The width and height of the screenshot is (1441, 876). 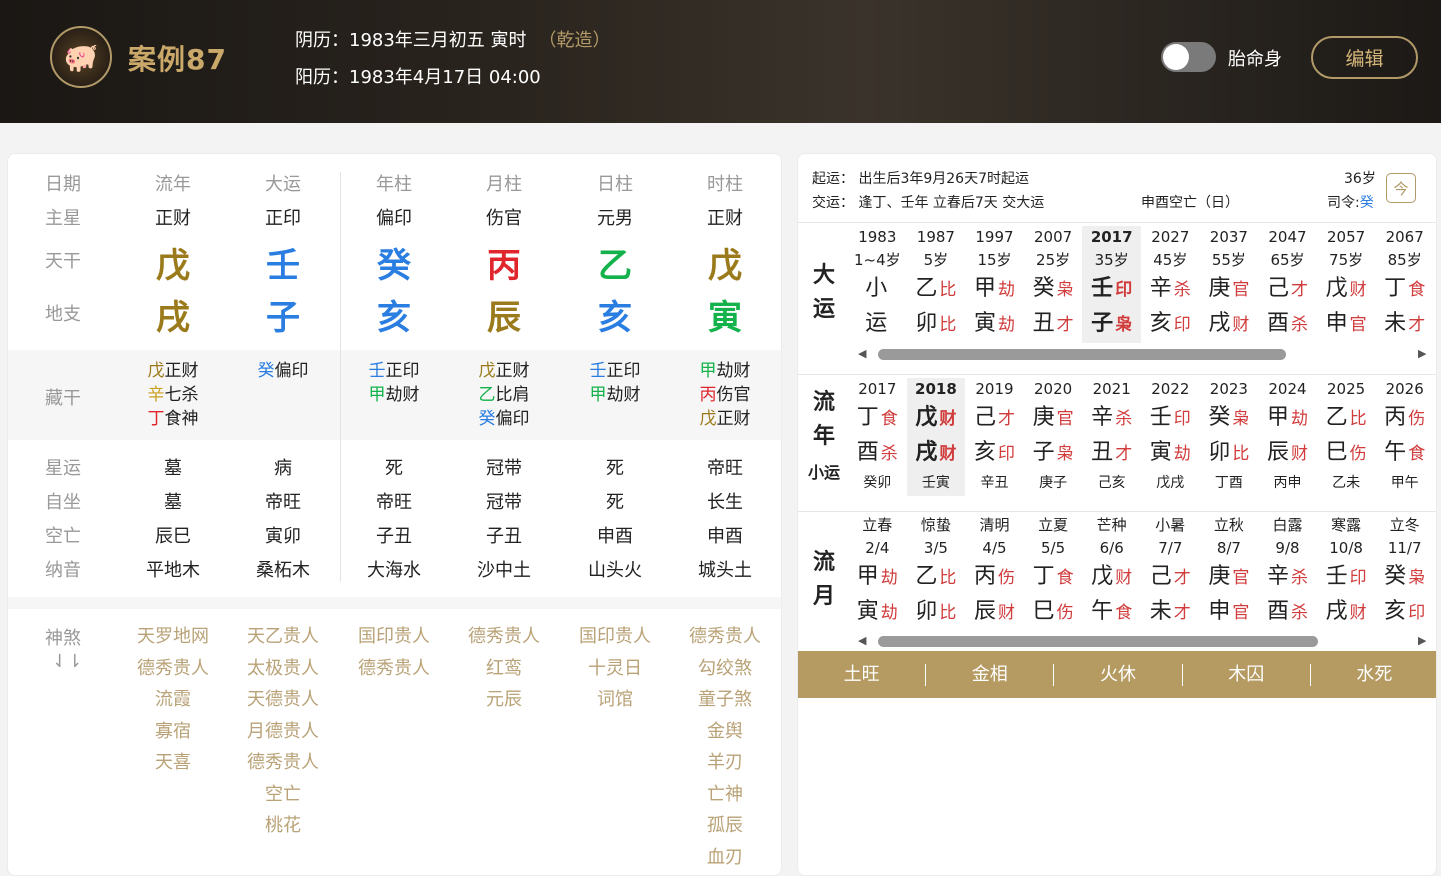 I want to click on main-star: 正财, so click(x=173, y=218).